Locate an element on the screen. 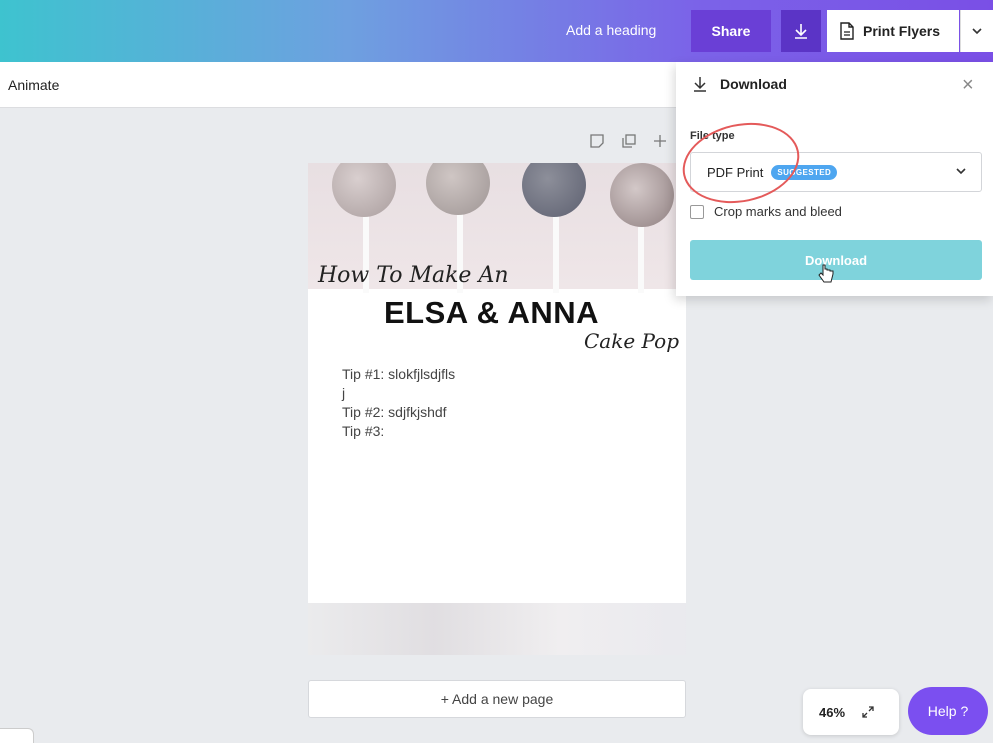 The image size is (993, 743). zoom-value: 46% is located at coordinates (832, 712).